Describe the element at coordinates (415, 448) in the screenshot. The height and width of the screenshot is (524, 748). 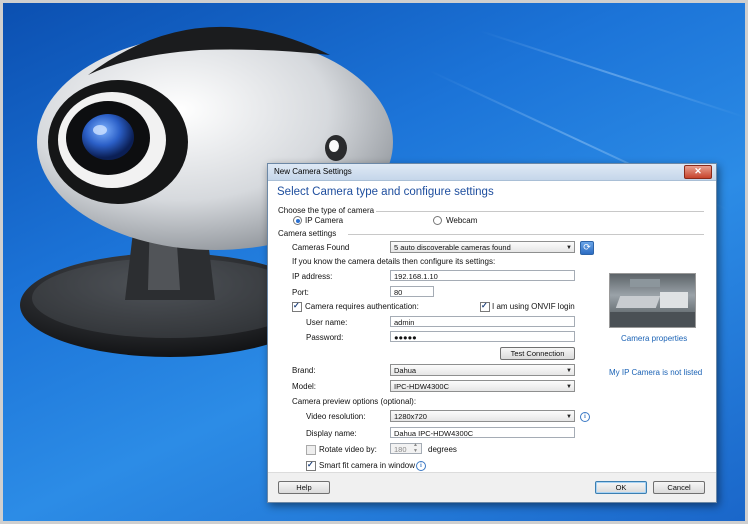
I see `spinner-icon: ▲ ▼` at that location.